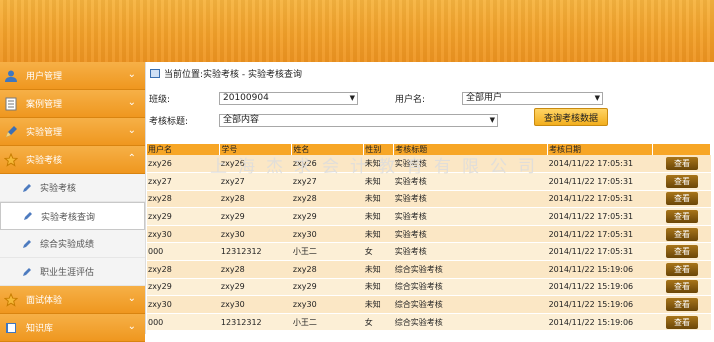 Image resolution: width=714 pixels, height=342 pixels. Describe the element at coordinates (184, 149) in the screenshot. I see `column-header: 用户名` at that location.